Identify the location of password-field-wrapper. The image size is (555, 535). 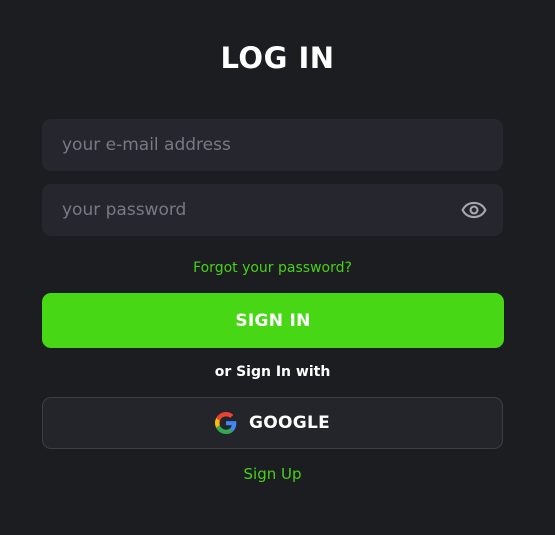
(272, 210).